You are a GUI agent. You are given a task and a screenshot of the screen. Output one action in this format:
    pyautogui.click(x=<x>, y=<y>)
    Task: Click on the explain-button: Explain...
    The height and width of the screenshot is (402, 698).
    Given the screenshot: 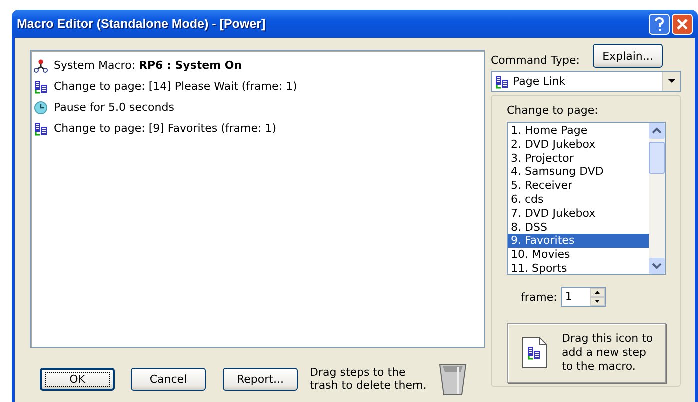 What is the action you would take?
    pyautogui.click(x=628, y=56)
    